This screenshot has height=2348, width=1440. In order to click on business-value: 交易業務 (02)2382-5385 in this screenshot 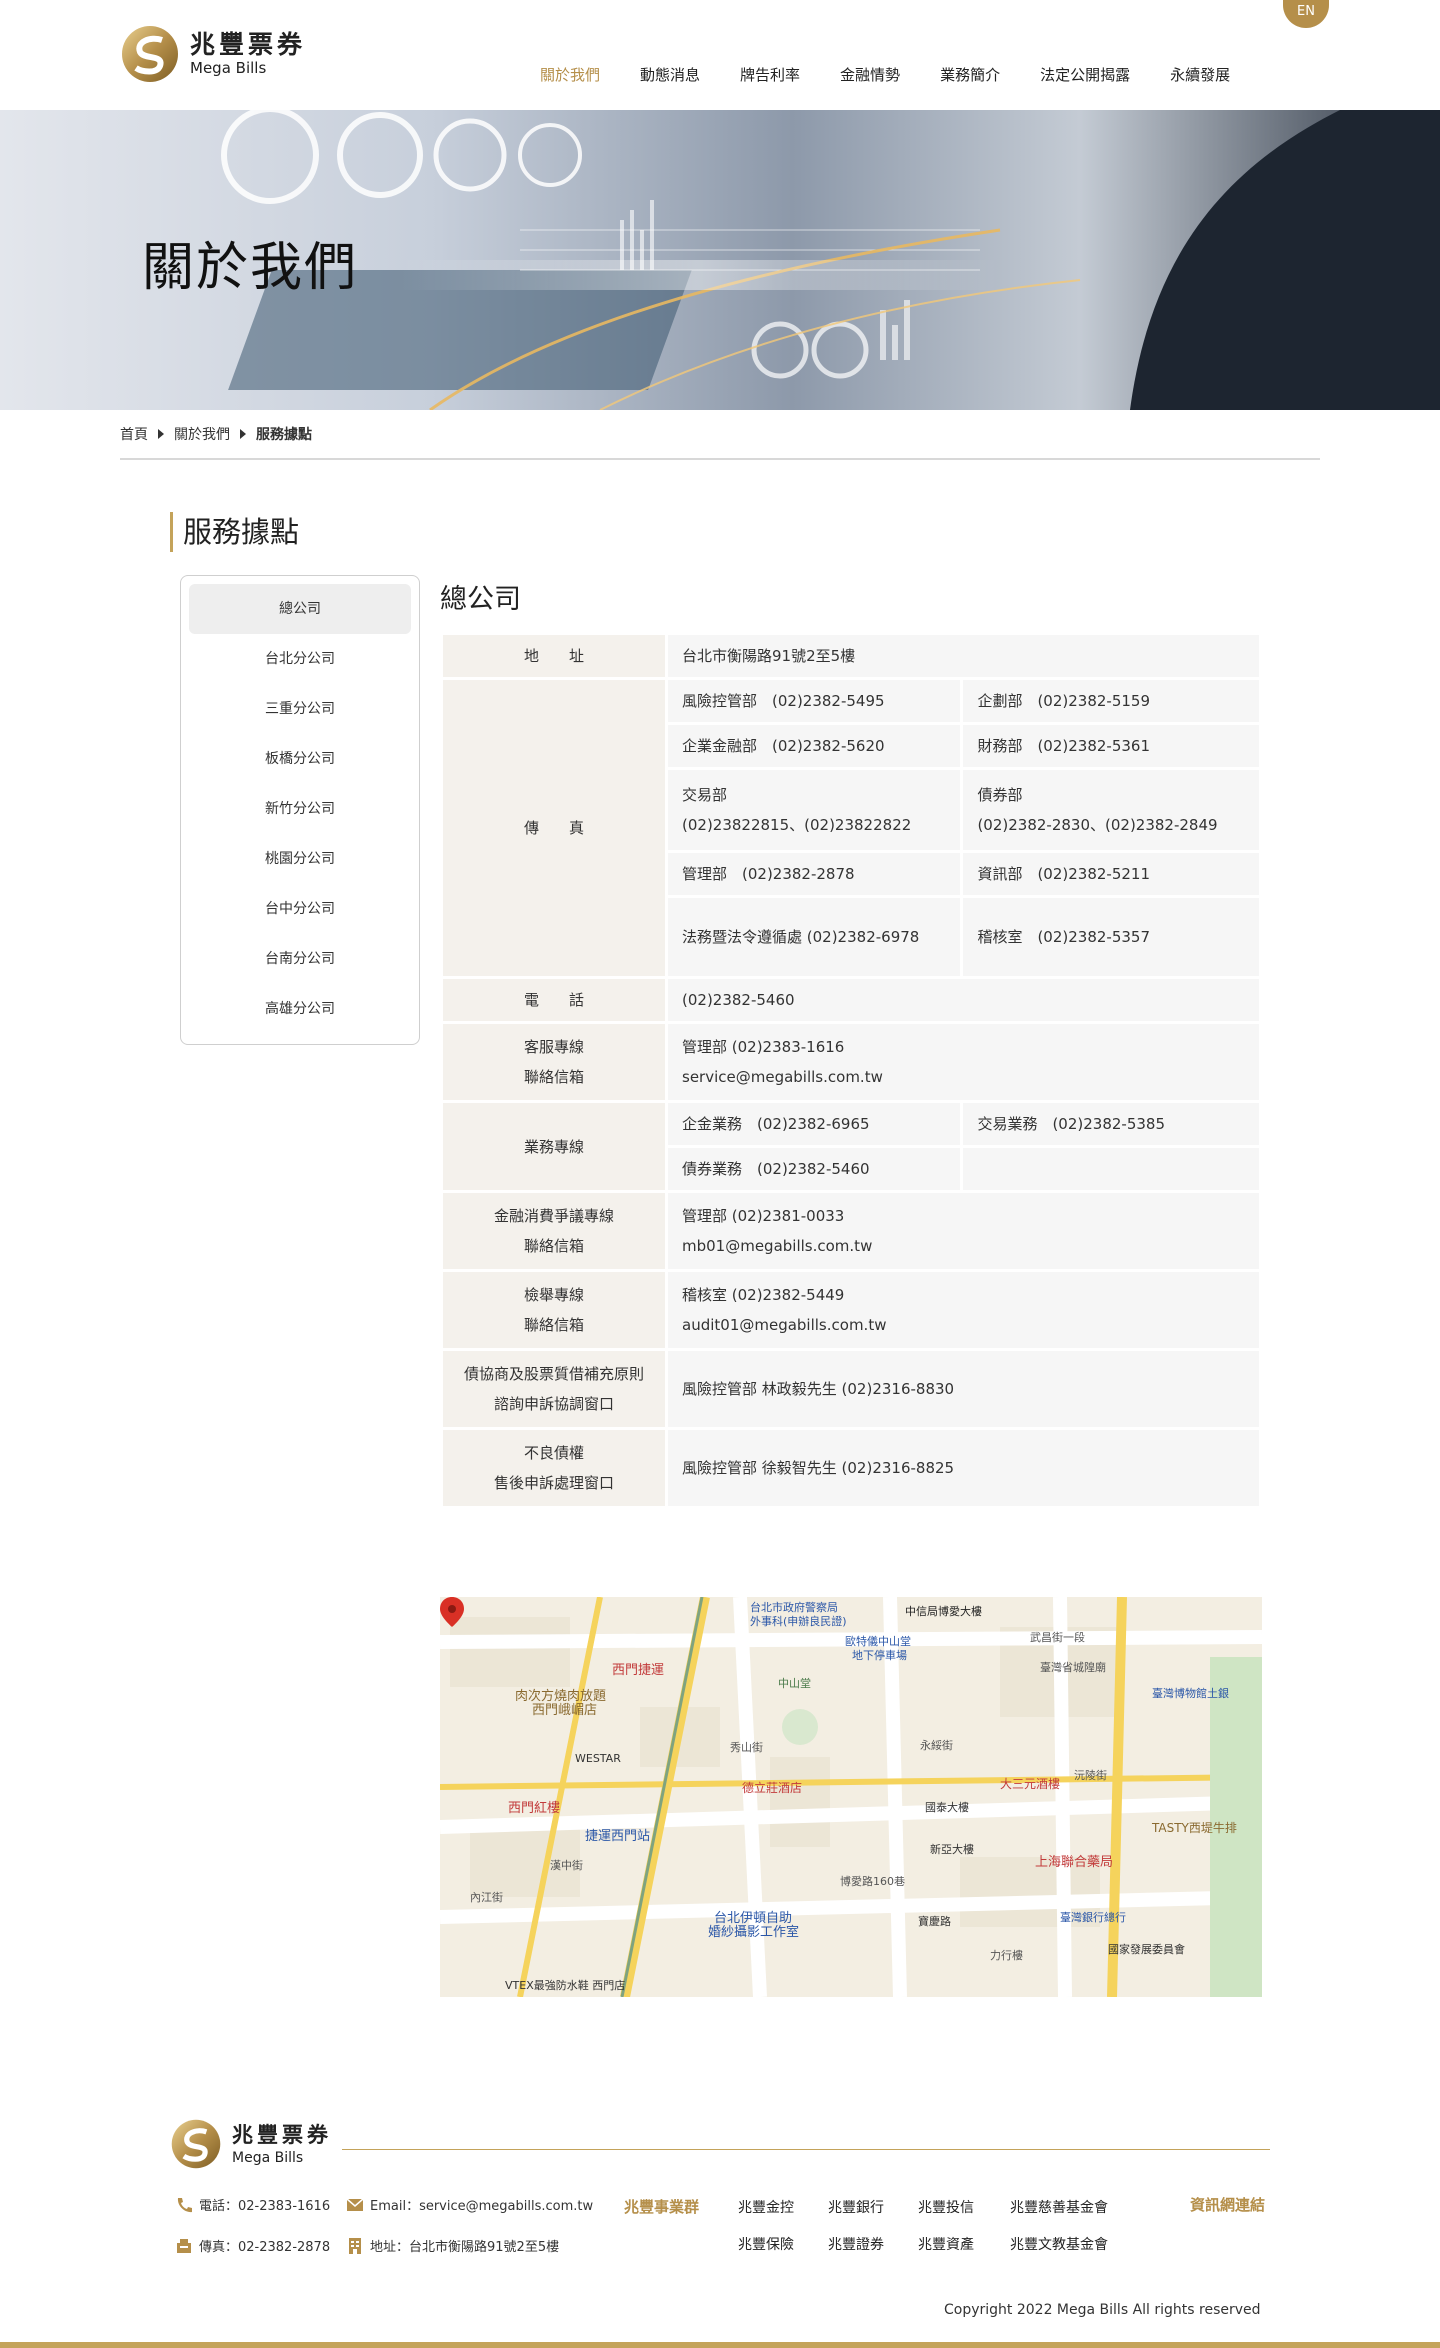, I will do `click(1111, 1124)`.